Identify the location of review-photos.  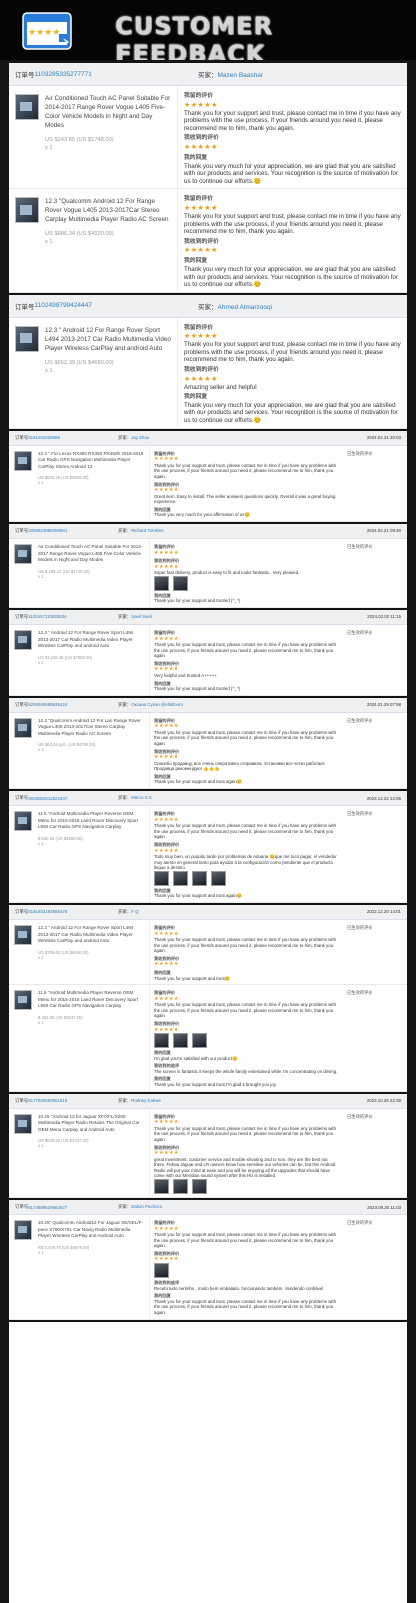
(246, 583).